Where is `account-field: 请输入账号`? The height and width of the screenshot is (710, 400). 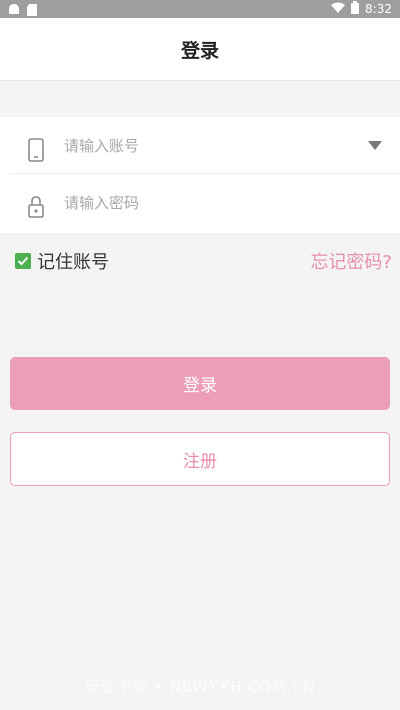 account-field: 请输入账号 is located at coordinates (200, 145).